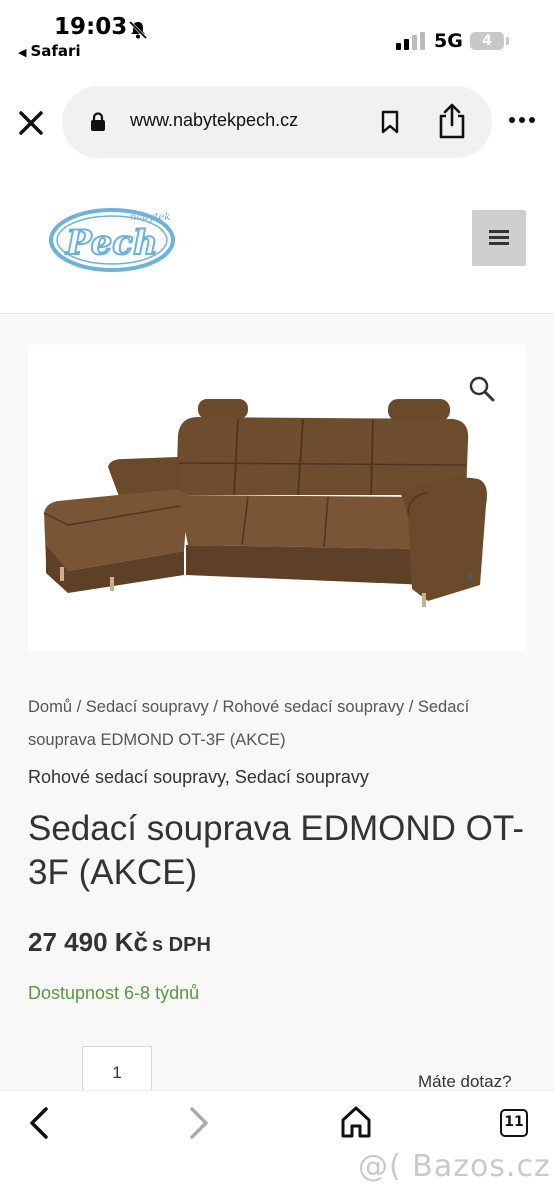  Describe the element at coordinates (98, 121) in the screenshot. I see `lock-icon` at that location.